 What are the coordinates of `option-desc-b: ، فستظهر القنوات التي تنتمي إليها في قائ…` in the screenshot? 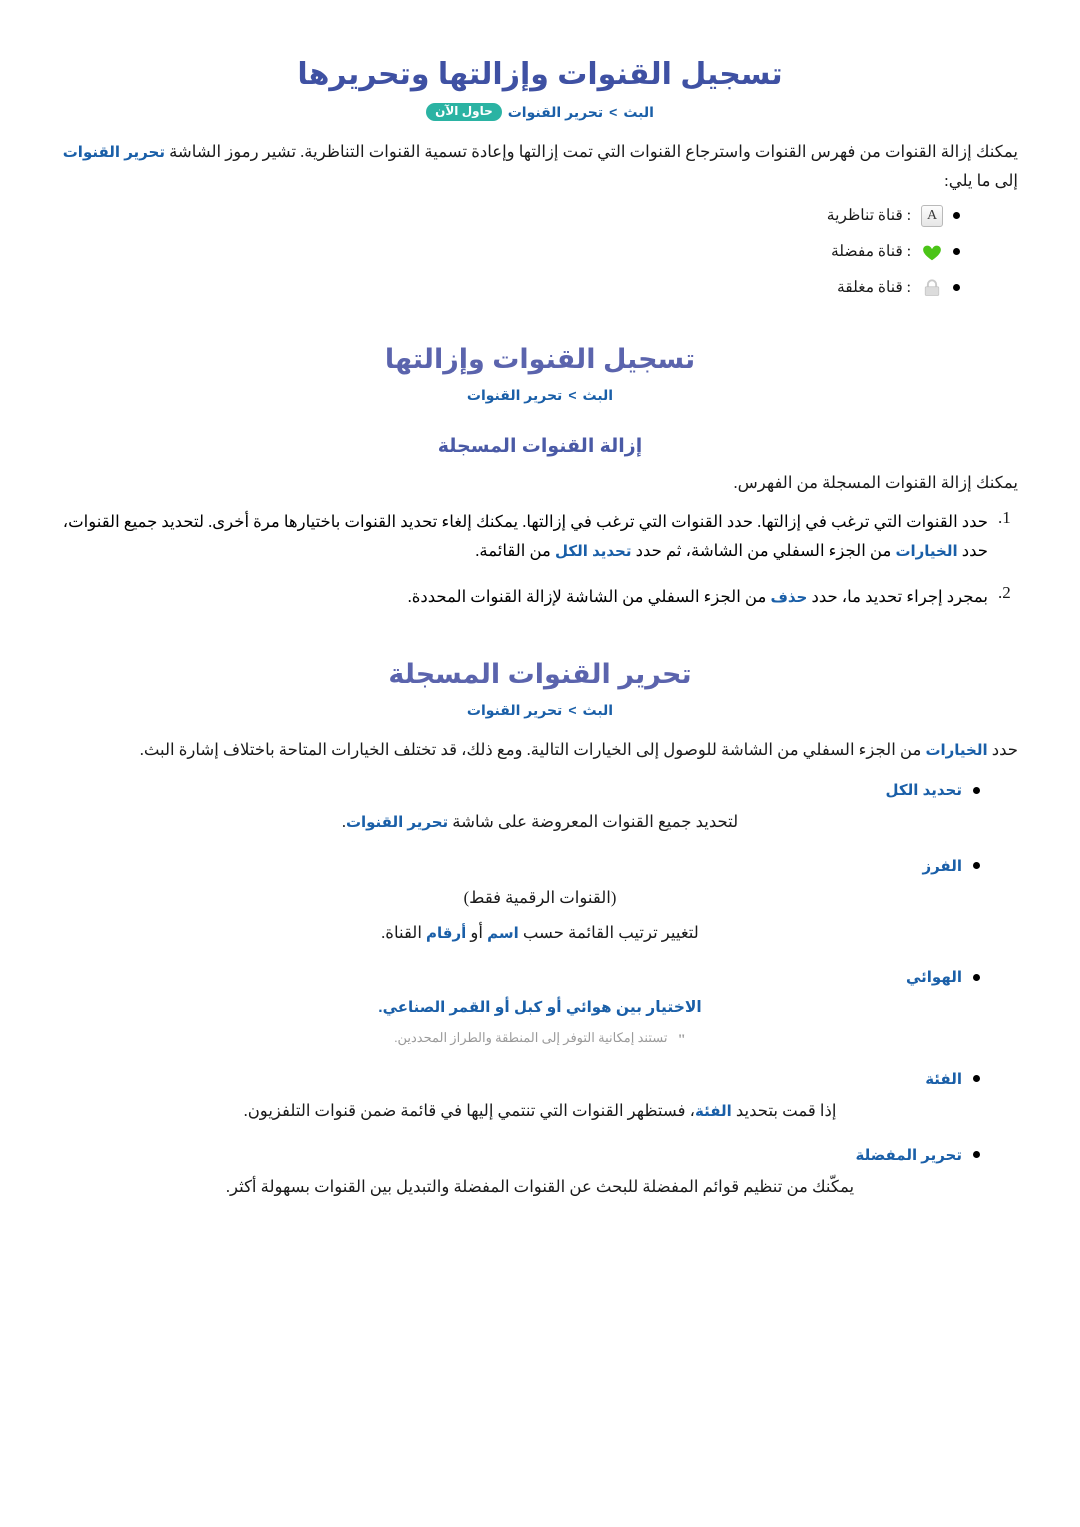 It's located at (469, 1110).